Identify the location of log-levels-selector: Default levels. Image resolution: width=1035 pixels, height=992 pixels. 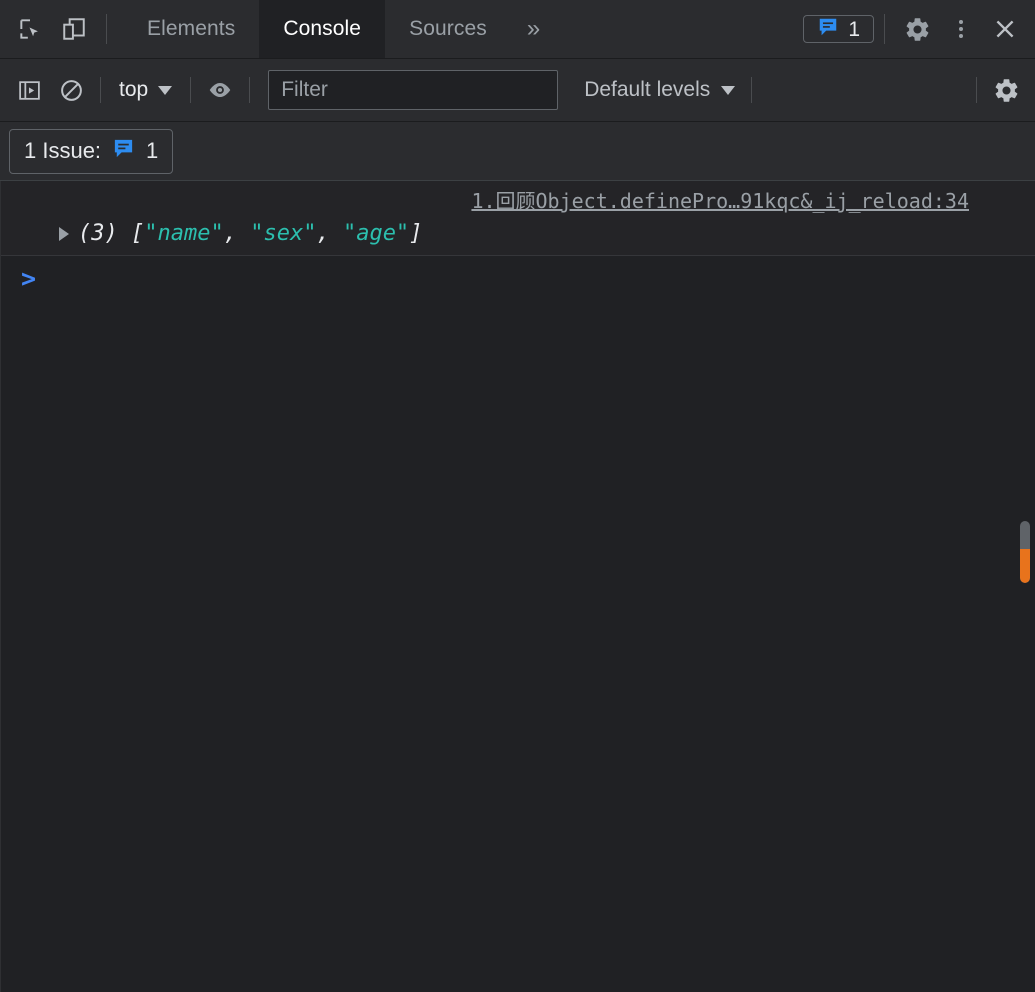
(659, 90).